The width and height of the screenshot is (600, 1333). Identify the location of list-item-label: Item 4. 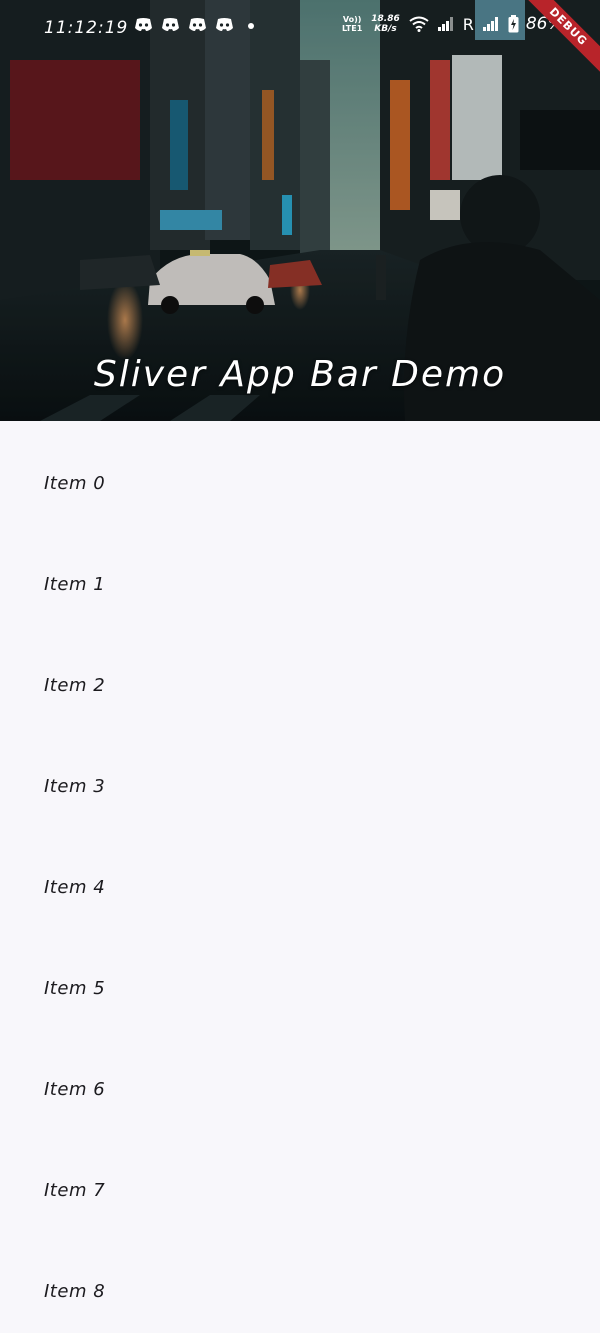
(75, 887).